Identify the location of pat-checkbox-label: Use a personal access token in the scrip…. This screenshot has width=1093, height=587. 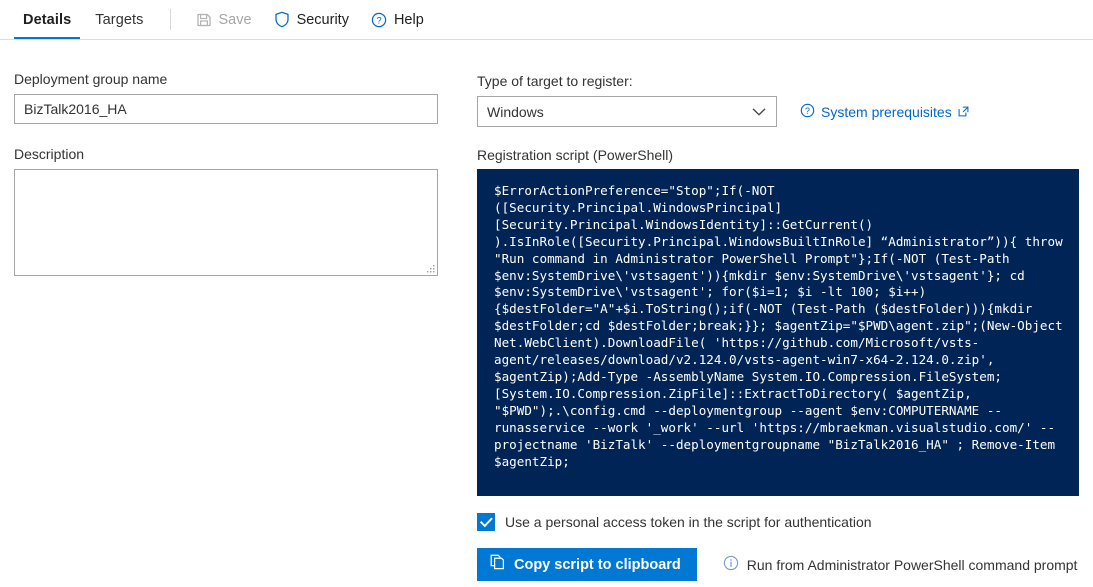
(688, 522).